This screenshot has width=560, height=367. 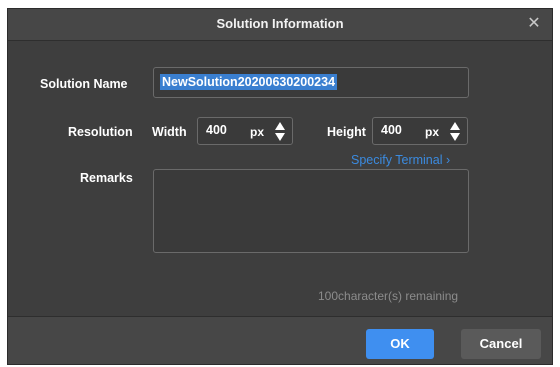 What do you see at coordinates (84, 84) in the screenshot?
I see `solution-name-label: Solution Name` at bounding box center [84, 84].